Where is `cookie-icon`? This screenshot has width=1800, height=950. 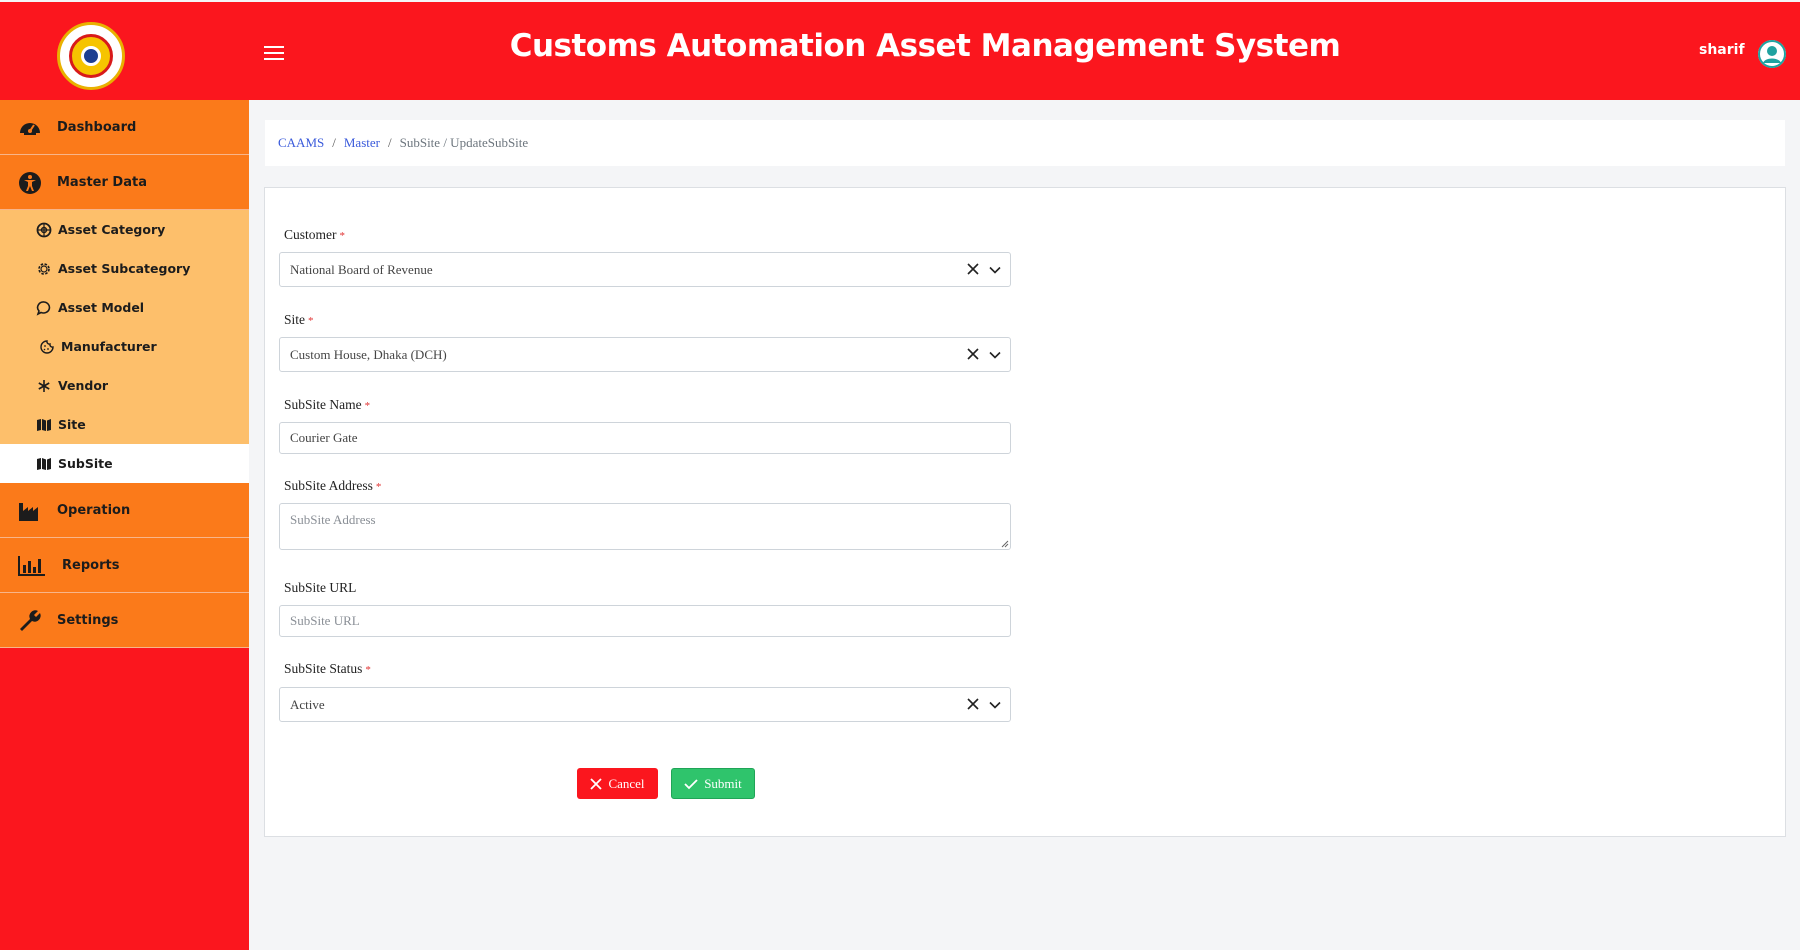 cookie-icon is located at coordinates (47, 347).